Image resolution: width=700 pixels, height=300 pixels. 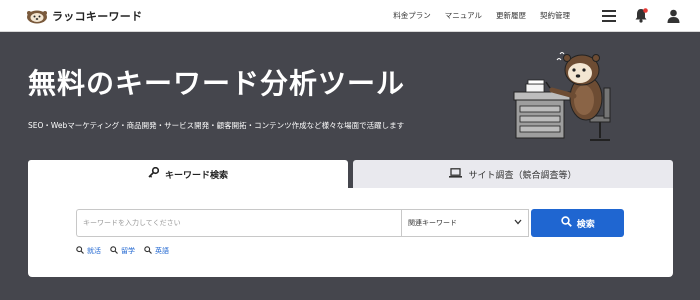 I want to click on tab-site-research-label: サイト調査（競合調査等）, so click(x=522, y=175).